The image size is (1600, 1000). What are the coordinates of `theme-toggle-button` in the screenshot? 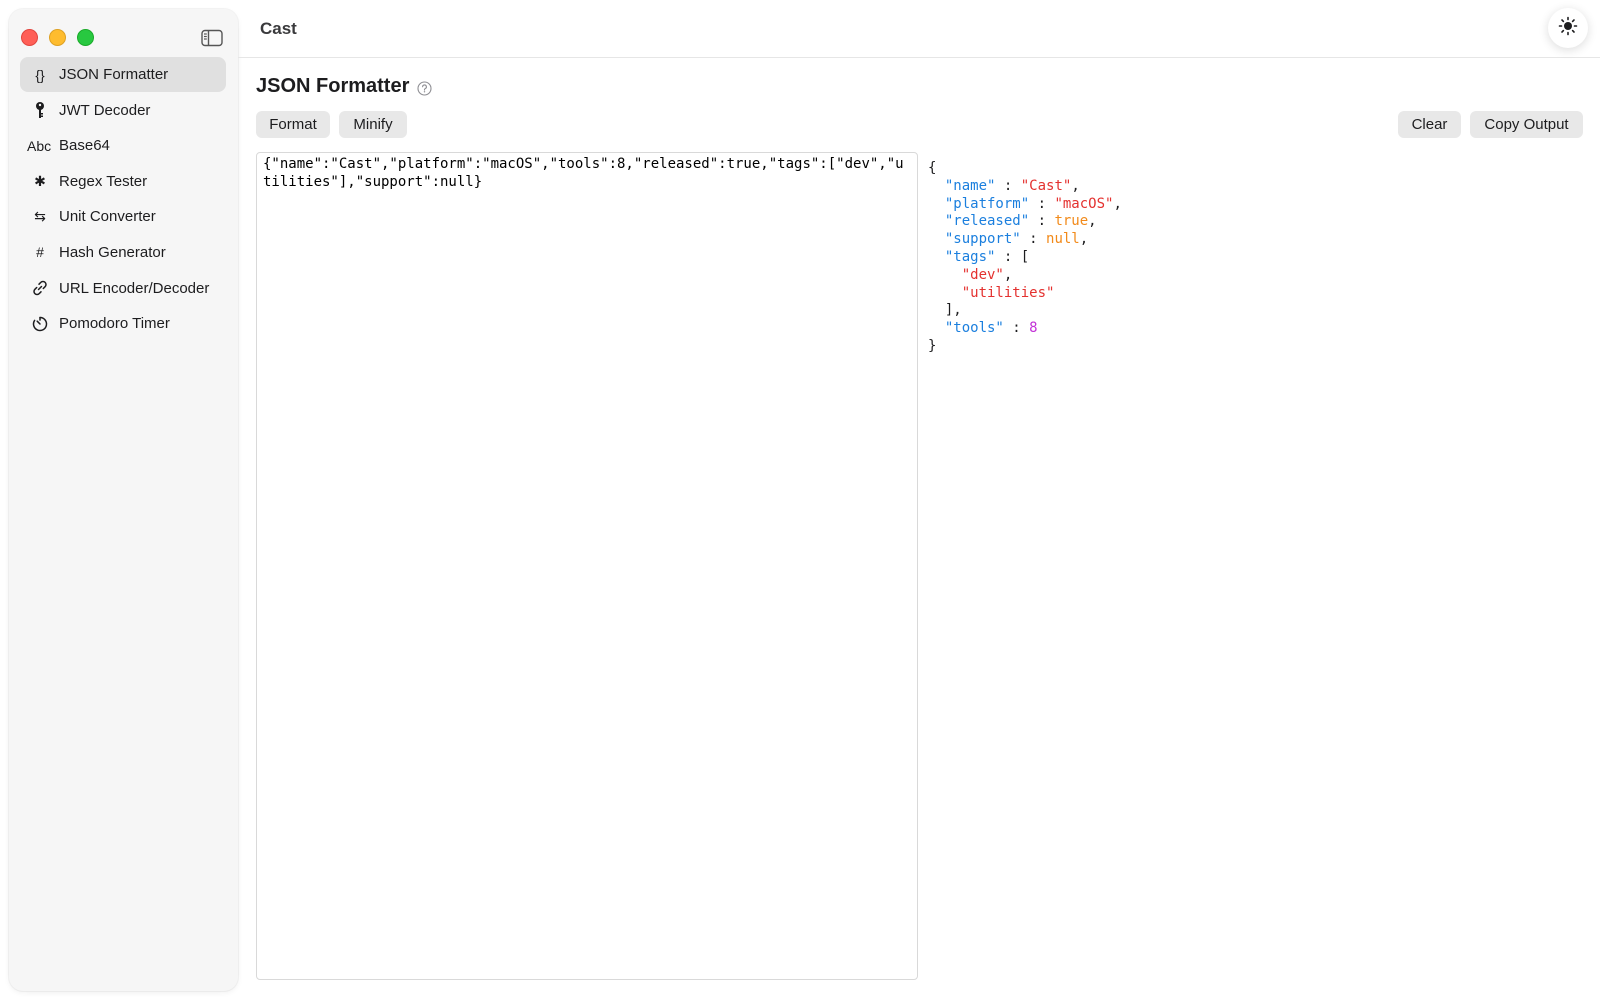 It's located at (1568, 28).